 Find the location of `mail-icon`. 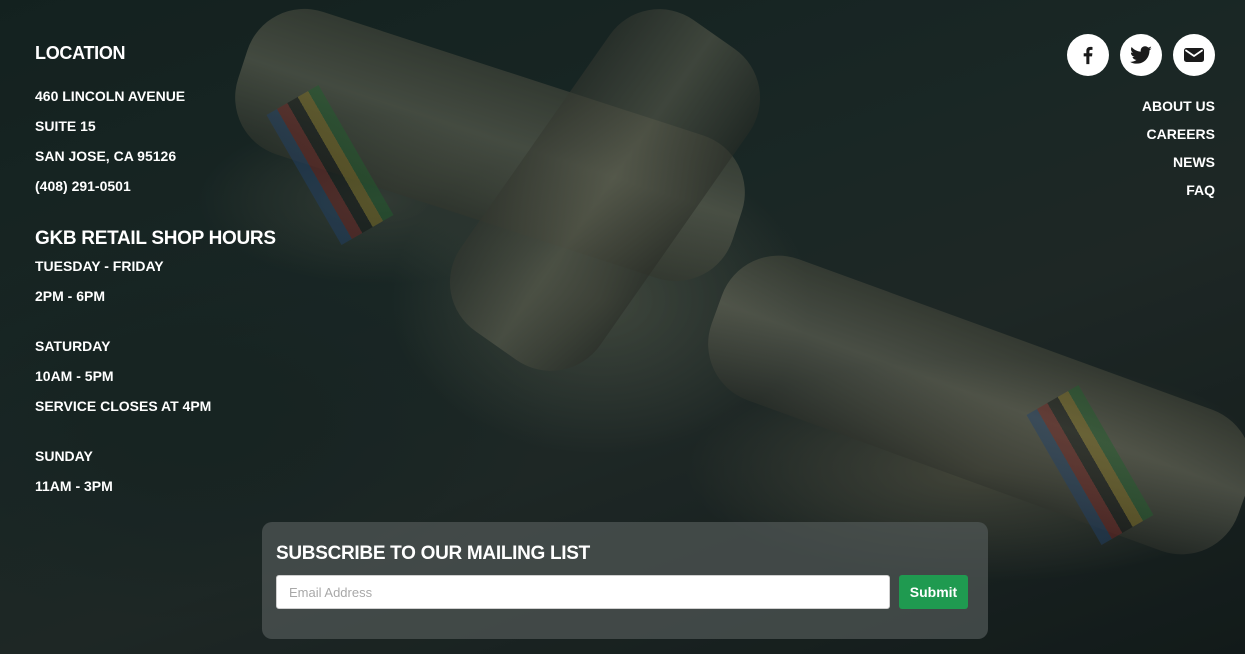

mail-icon is located at coordinates (1194, 55).